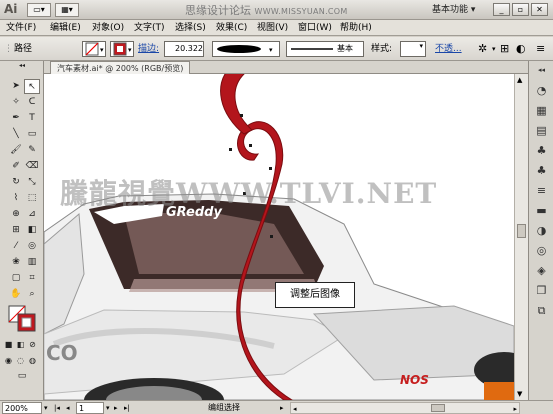 The width and height of the screenshot is (553, 414). Describe the element at coordinates (57, 408) in the screenshot. I see `first-artboard-icon: |◂` at that location.